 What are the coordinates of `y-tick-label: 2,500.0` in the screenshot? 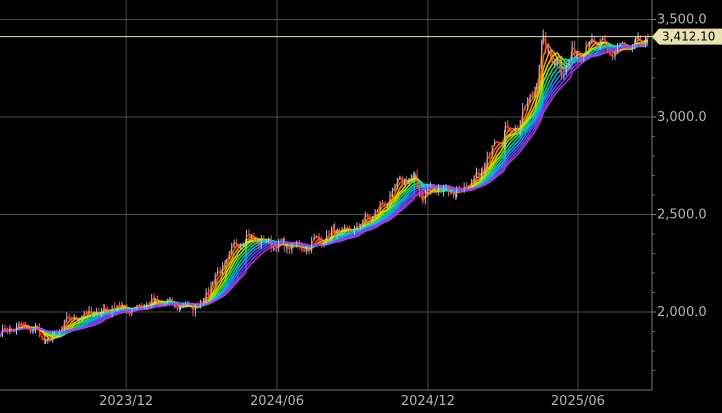 It's located at (682, 215).